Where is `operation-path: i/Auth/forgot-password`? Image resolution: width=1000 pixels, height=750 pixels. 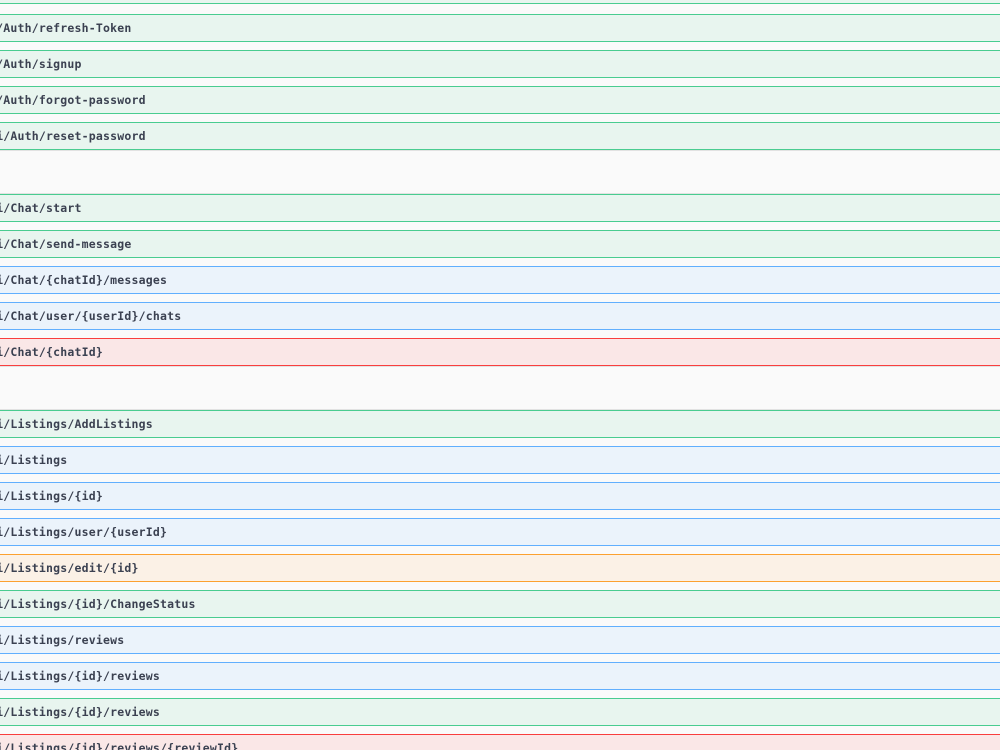 operation-path: i/Auth/forgot-password is located at coordinates (73, 100).